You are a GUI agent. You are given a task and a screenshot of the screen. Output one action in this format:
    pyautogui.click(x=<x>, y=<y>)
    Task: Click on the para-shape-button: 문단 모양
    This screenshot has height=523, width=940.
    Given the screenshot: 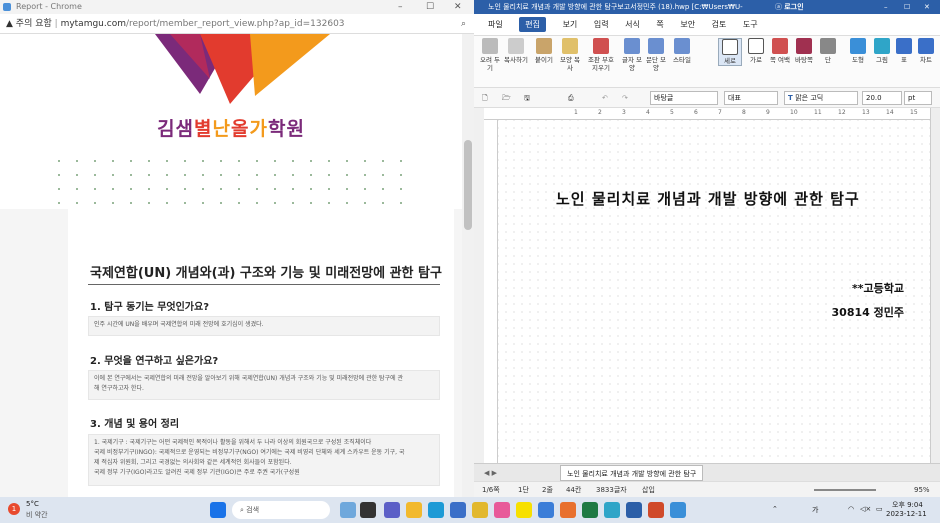 What is the action you would take?
    pyautogui.click(x=656, y=55)
    